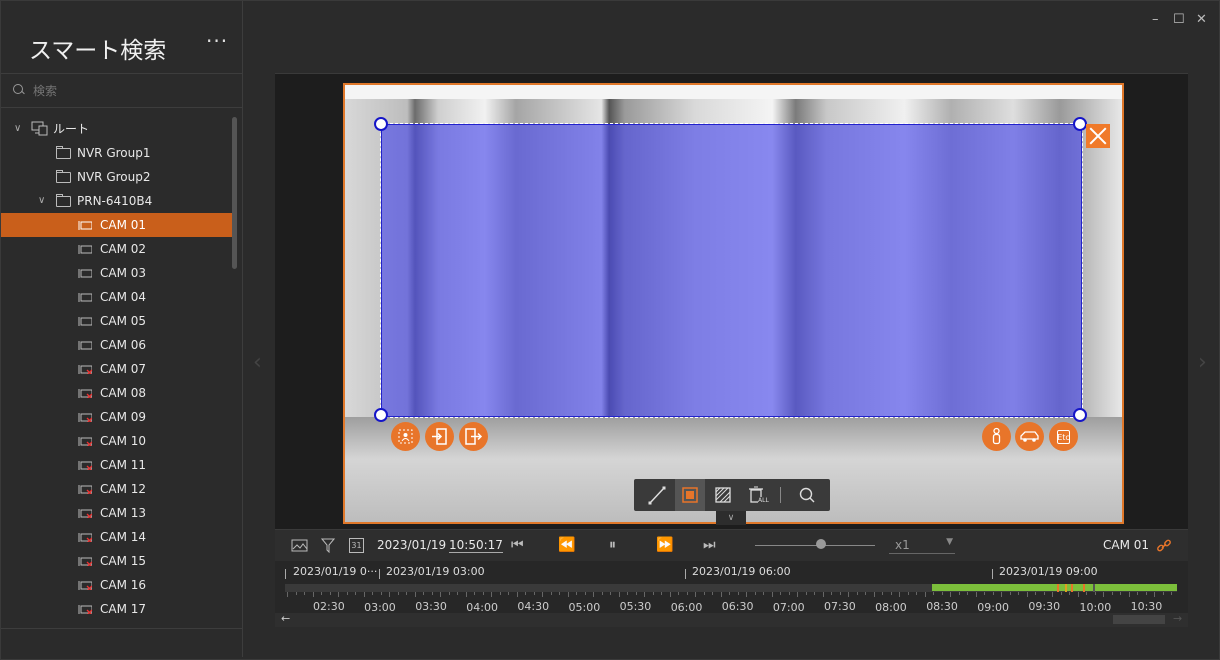 The height and width of the screenshot is (660, 1220). What do you see at coordinates (234, 193) in the screenshot?
I see `sidebar-scrollbar` at bounding box center [234, 193].